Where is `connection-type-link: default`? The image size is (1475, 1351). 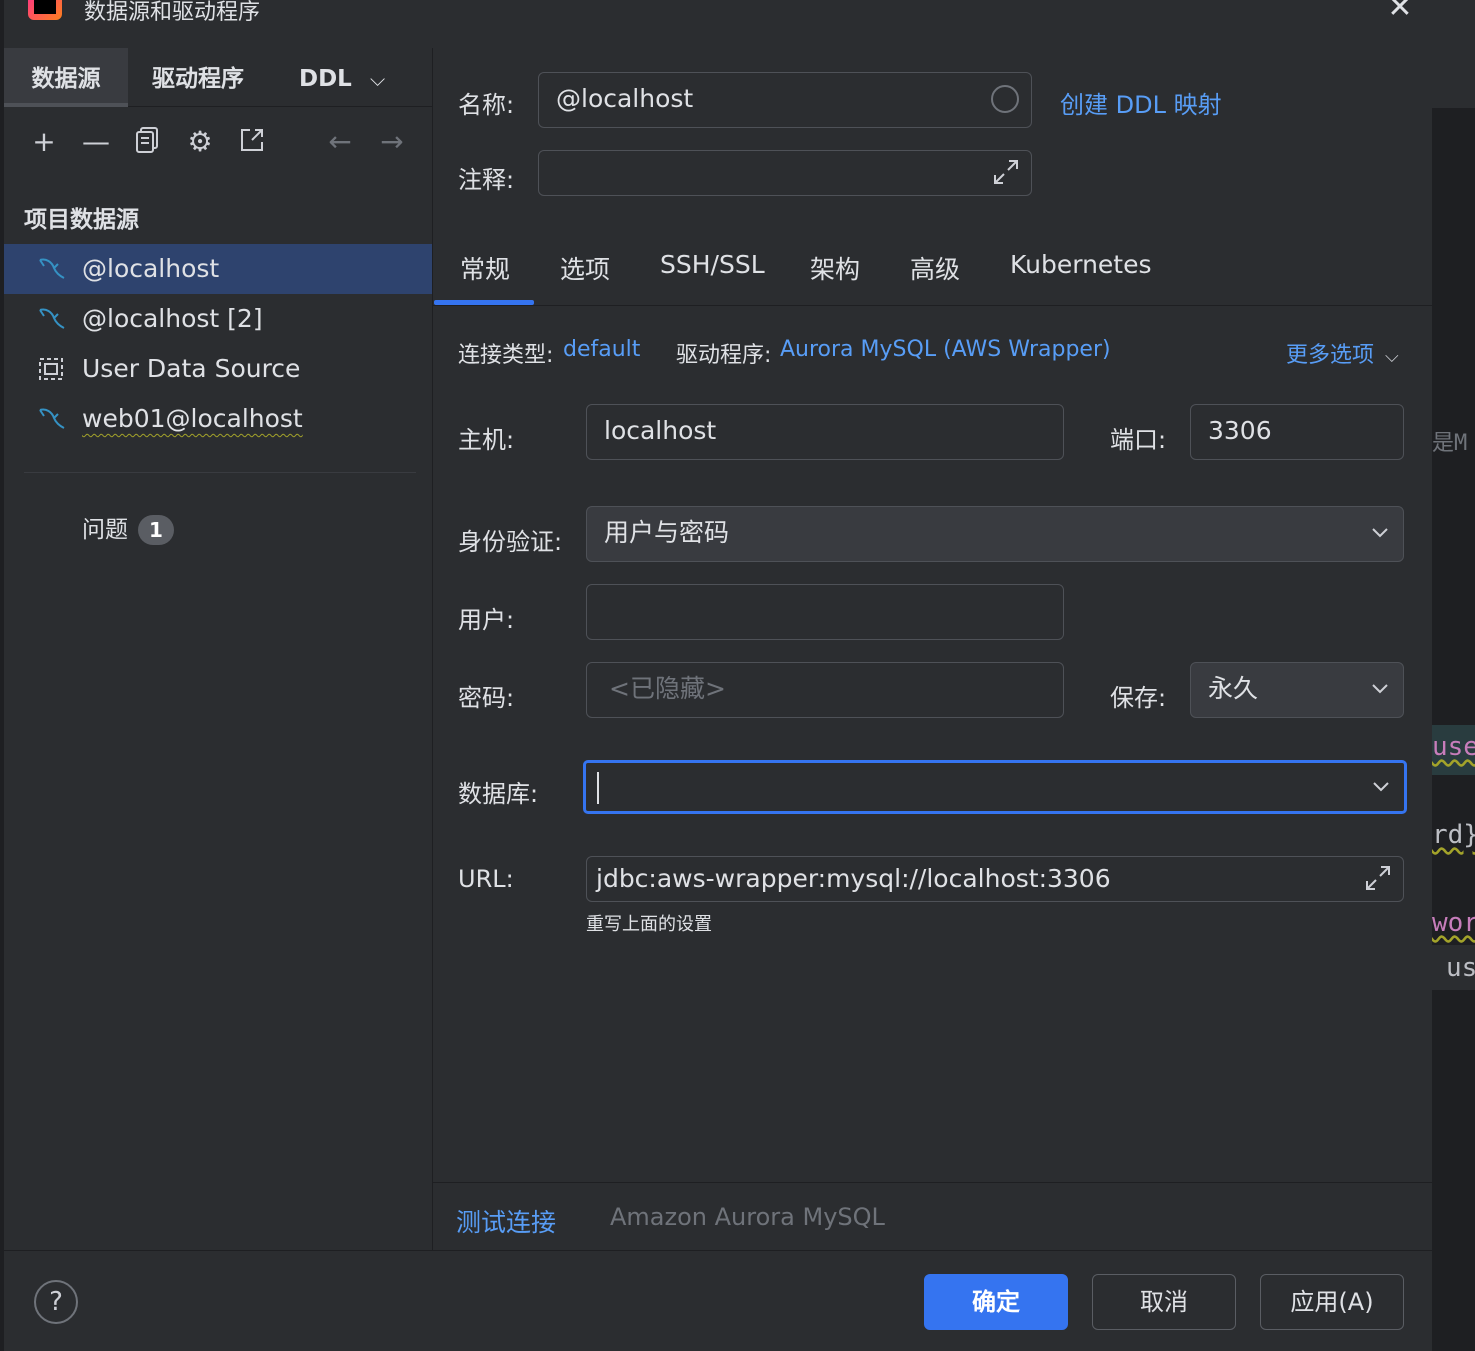
connection-type-link: default is located at coordinates (601, 349).